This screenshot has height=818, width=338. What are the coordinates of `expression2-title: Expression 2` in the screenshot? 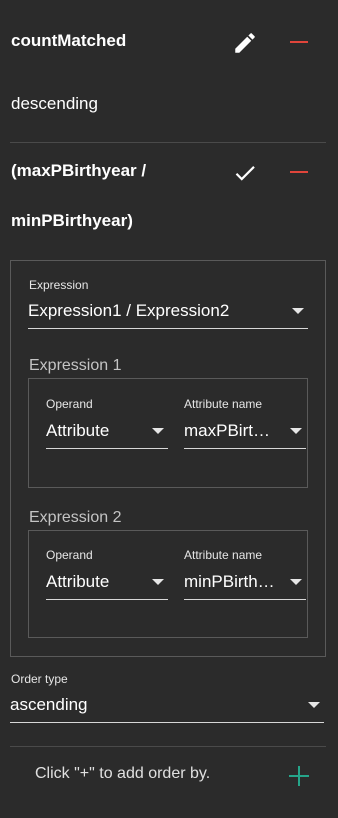 It's located at (75, 517).